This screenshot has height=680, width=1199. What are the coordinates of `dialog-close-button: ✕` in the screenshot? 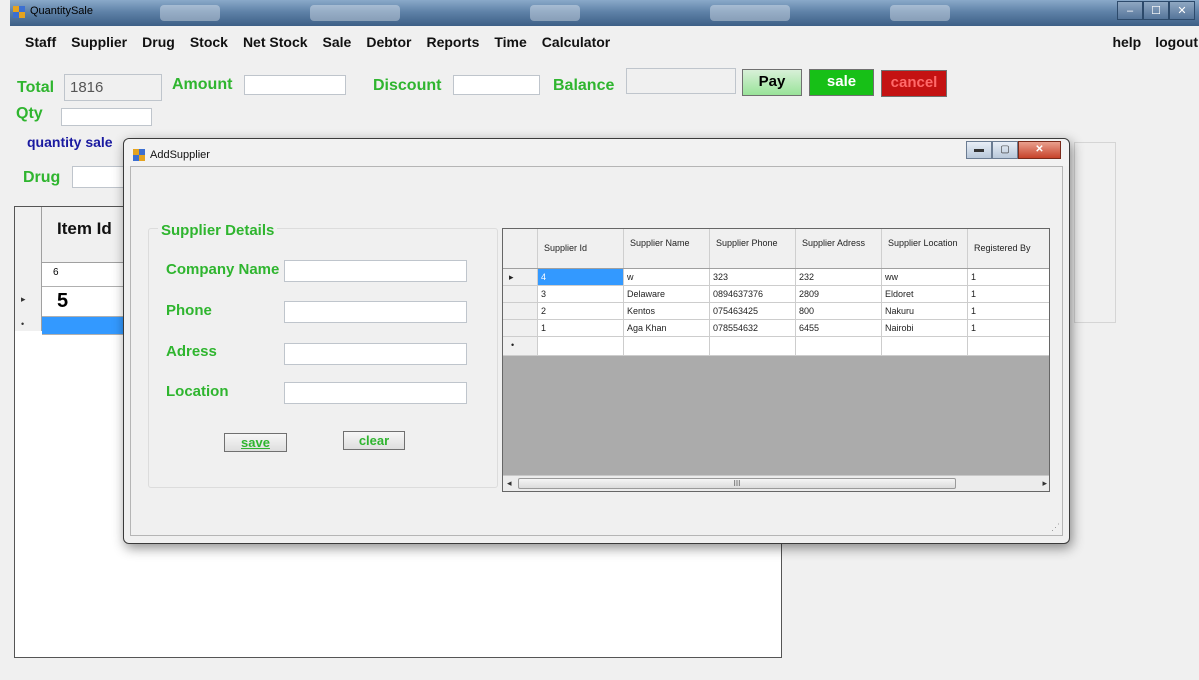 It's located at (1039, 150).